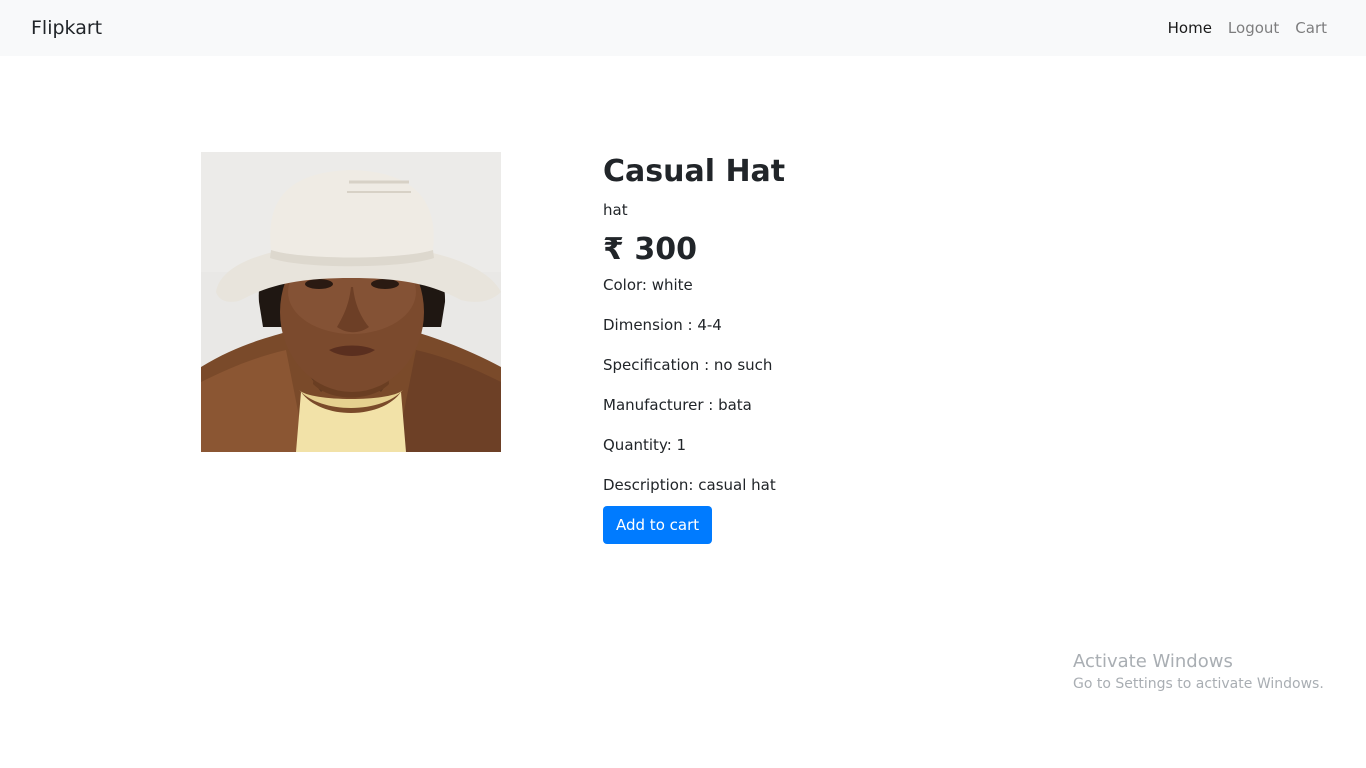 The width and height of the screenshot is (1366, 768). What do you see at coordinates (615, 210) in the screenshot?
I see `product-category: hat` at bounding box center [615, 210].